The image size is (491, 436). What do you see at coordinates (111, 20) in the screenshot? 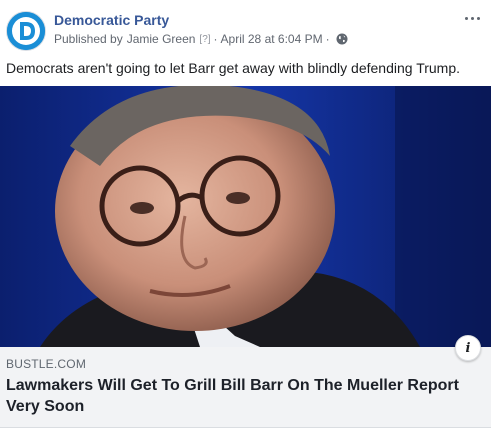
I see `page-name-link: Democratic Party` at bounding box center [111, 20].